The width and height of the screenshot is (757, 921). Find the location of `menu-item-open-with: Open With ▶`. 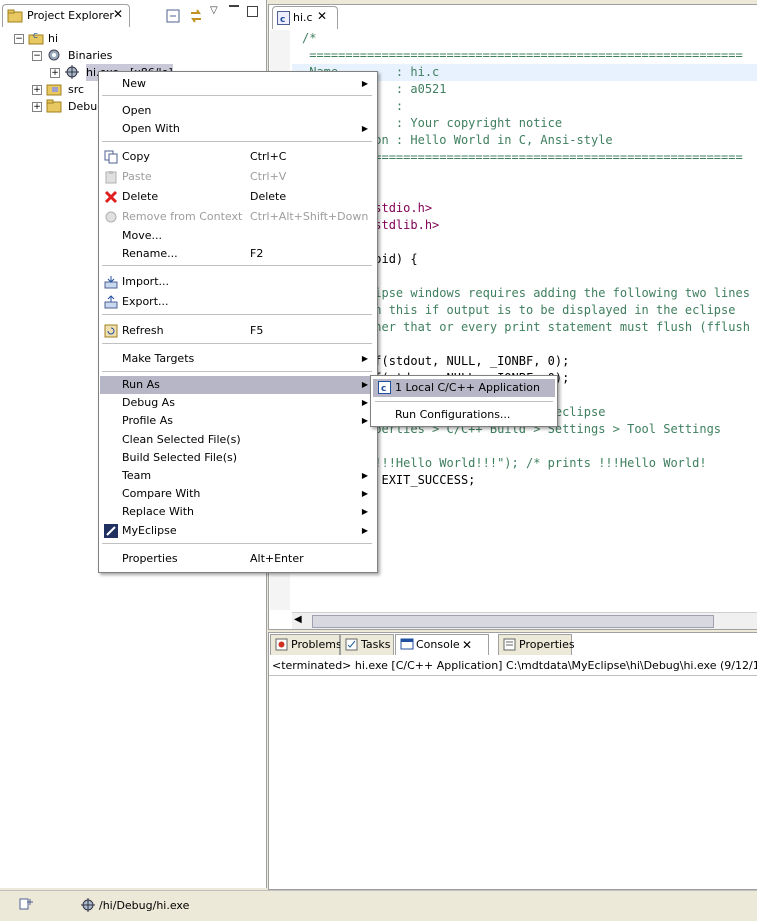

menu-item-open-with: Open With ▶ is located at coordinates (237, 129).